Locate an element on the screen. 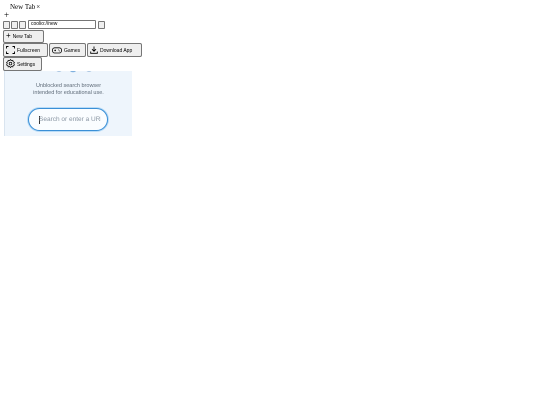 The image size is (540, 405). gamepad-icon is located at coordinates (57, 50).